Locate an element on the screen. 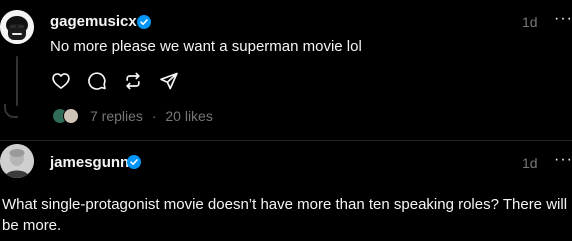  thread-line is located at coordinates (17, 81).